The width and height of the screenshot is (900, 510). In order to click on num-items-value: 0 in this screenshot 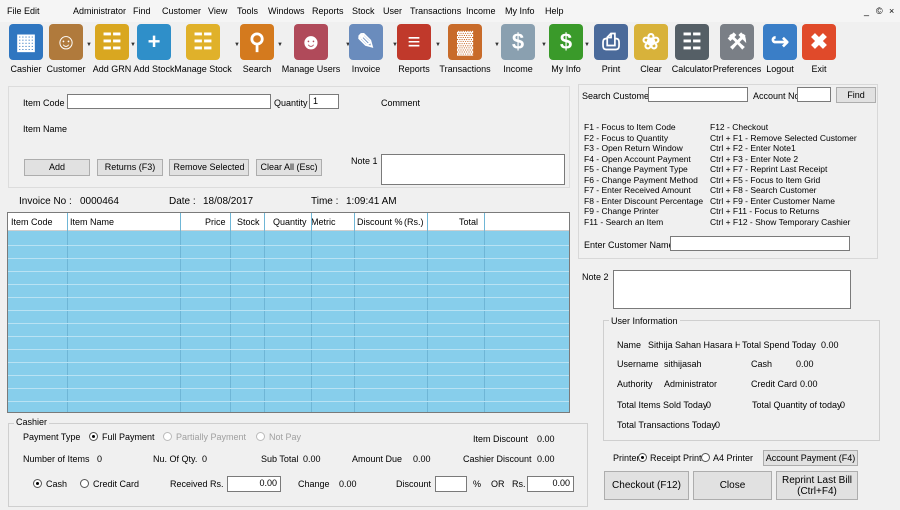, I will do `click(100, 459)`.